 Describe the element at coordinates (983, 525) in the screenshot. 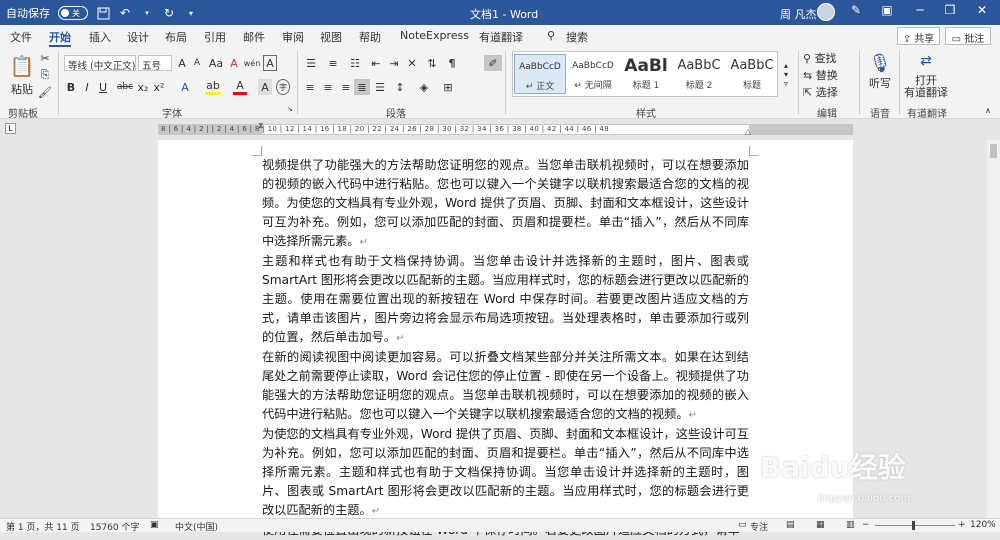

I see `zoom-level: 120%` at that location.